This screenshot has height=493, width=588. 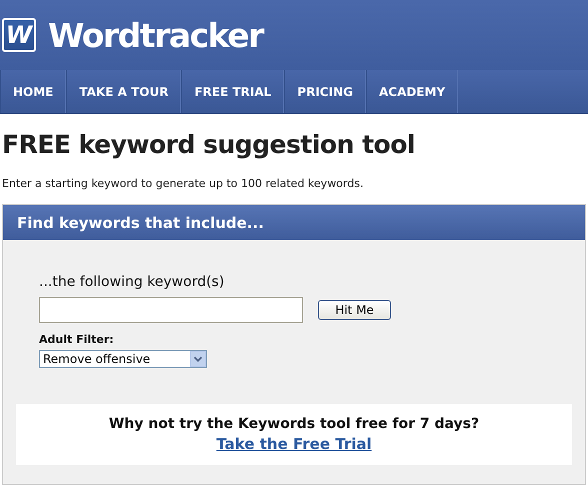 I want to click on keyword-field, so click(x=171, y=310).